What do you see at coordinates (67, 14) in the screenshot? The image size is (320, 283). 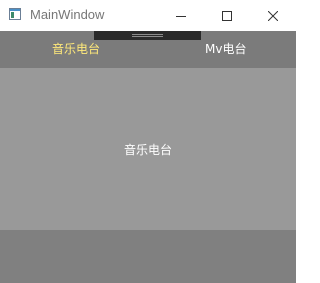 I see `window-title: MainWindow` at bounding box center [67, 14].